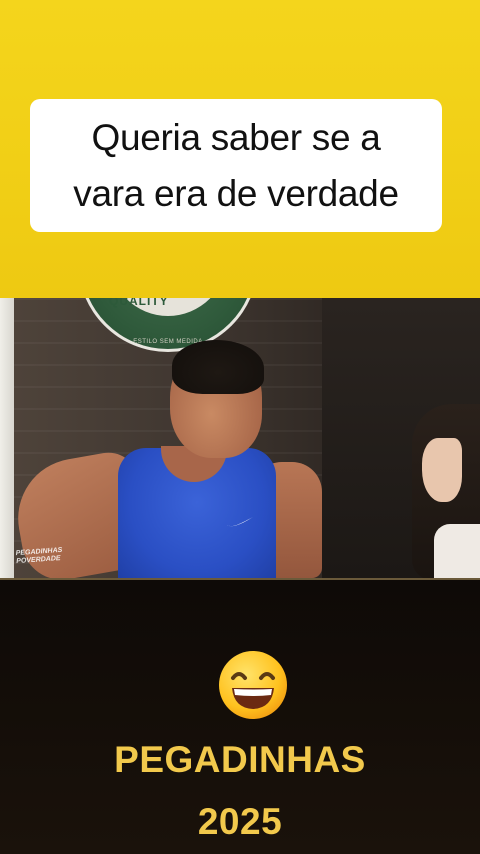 The height and width of the screenshot is (854, 480). What do you see at coordinates (240, 821) in the screenshot?
I see `promo-year: 2025` at bounding box center [240, 821].